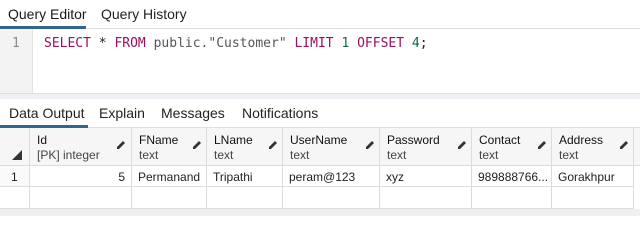 The image size is (640, 240). I want to click on column-header-contact: Contact text, so click(512, 147).